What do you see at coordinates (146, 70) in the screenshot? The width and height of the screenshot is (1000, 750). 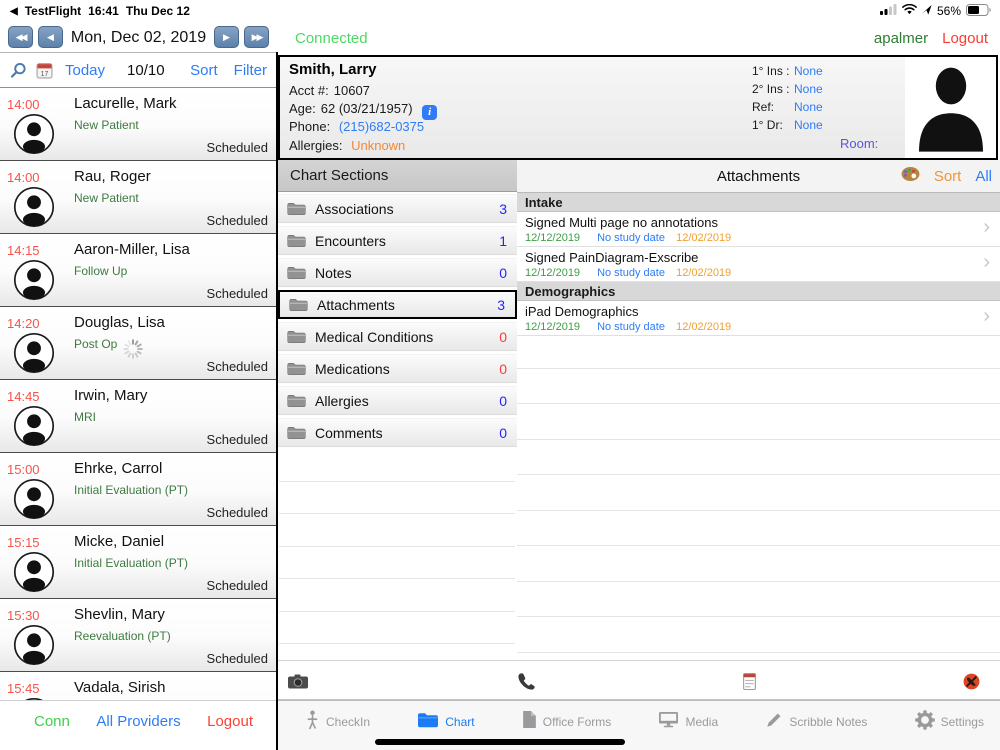 I see `appointment-count: 10/10` at bounding box center [146, 70].